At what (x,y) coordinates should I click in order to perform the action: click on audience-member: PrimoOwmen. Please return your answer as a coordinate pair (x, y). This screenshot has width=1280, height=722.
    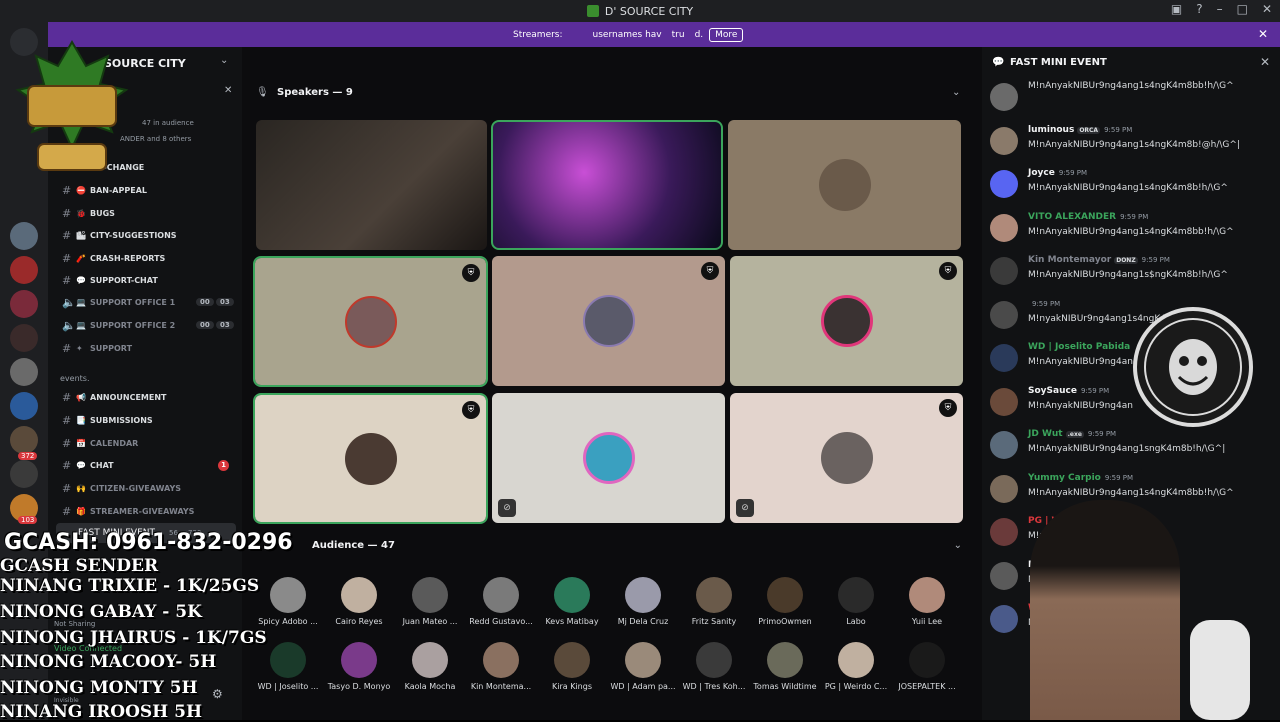
    Looking at the image, I should click on (785, 601).